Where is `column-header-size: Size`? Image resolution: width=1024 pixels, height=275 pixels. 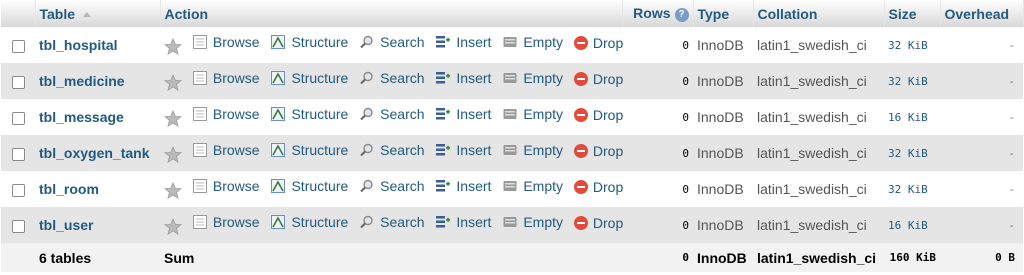
column-header-size: Size is located at coordinates (912, 13).